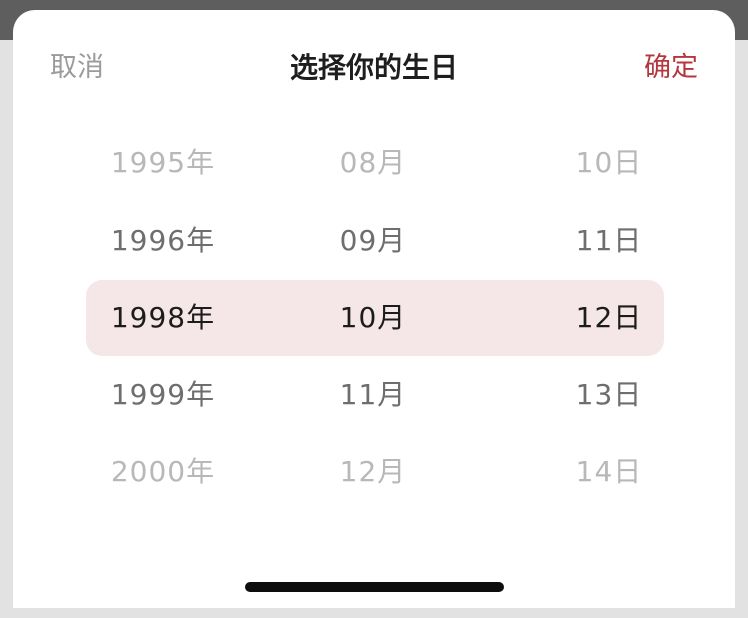 The width and height of the screenshot is (748, 618). Describe the element at coordinates (373, 318) in the screenshot. I see `month-option-selected: 10月` at that location.